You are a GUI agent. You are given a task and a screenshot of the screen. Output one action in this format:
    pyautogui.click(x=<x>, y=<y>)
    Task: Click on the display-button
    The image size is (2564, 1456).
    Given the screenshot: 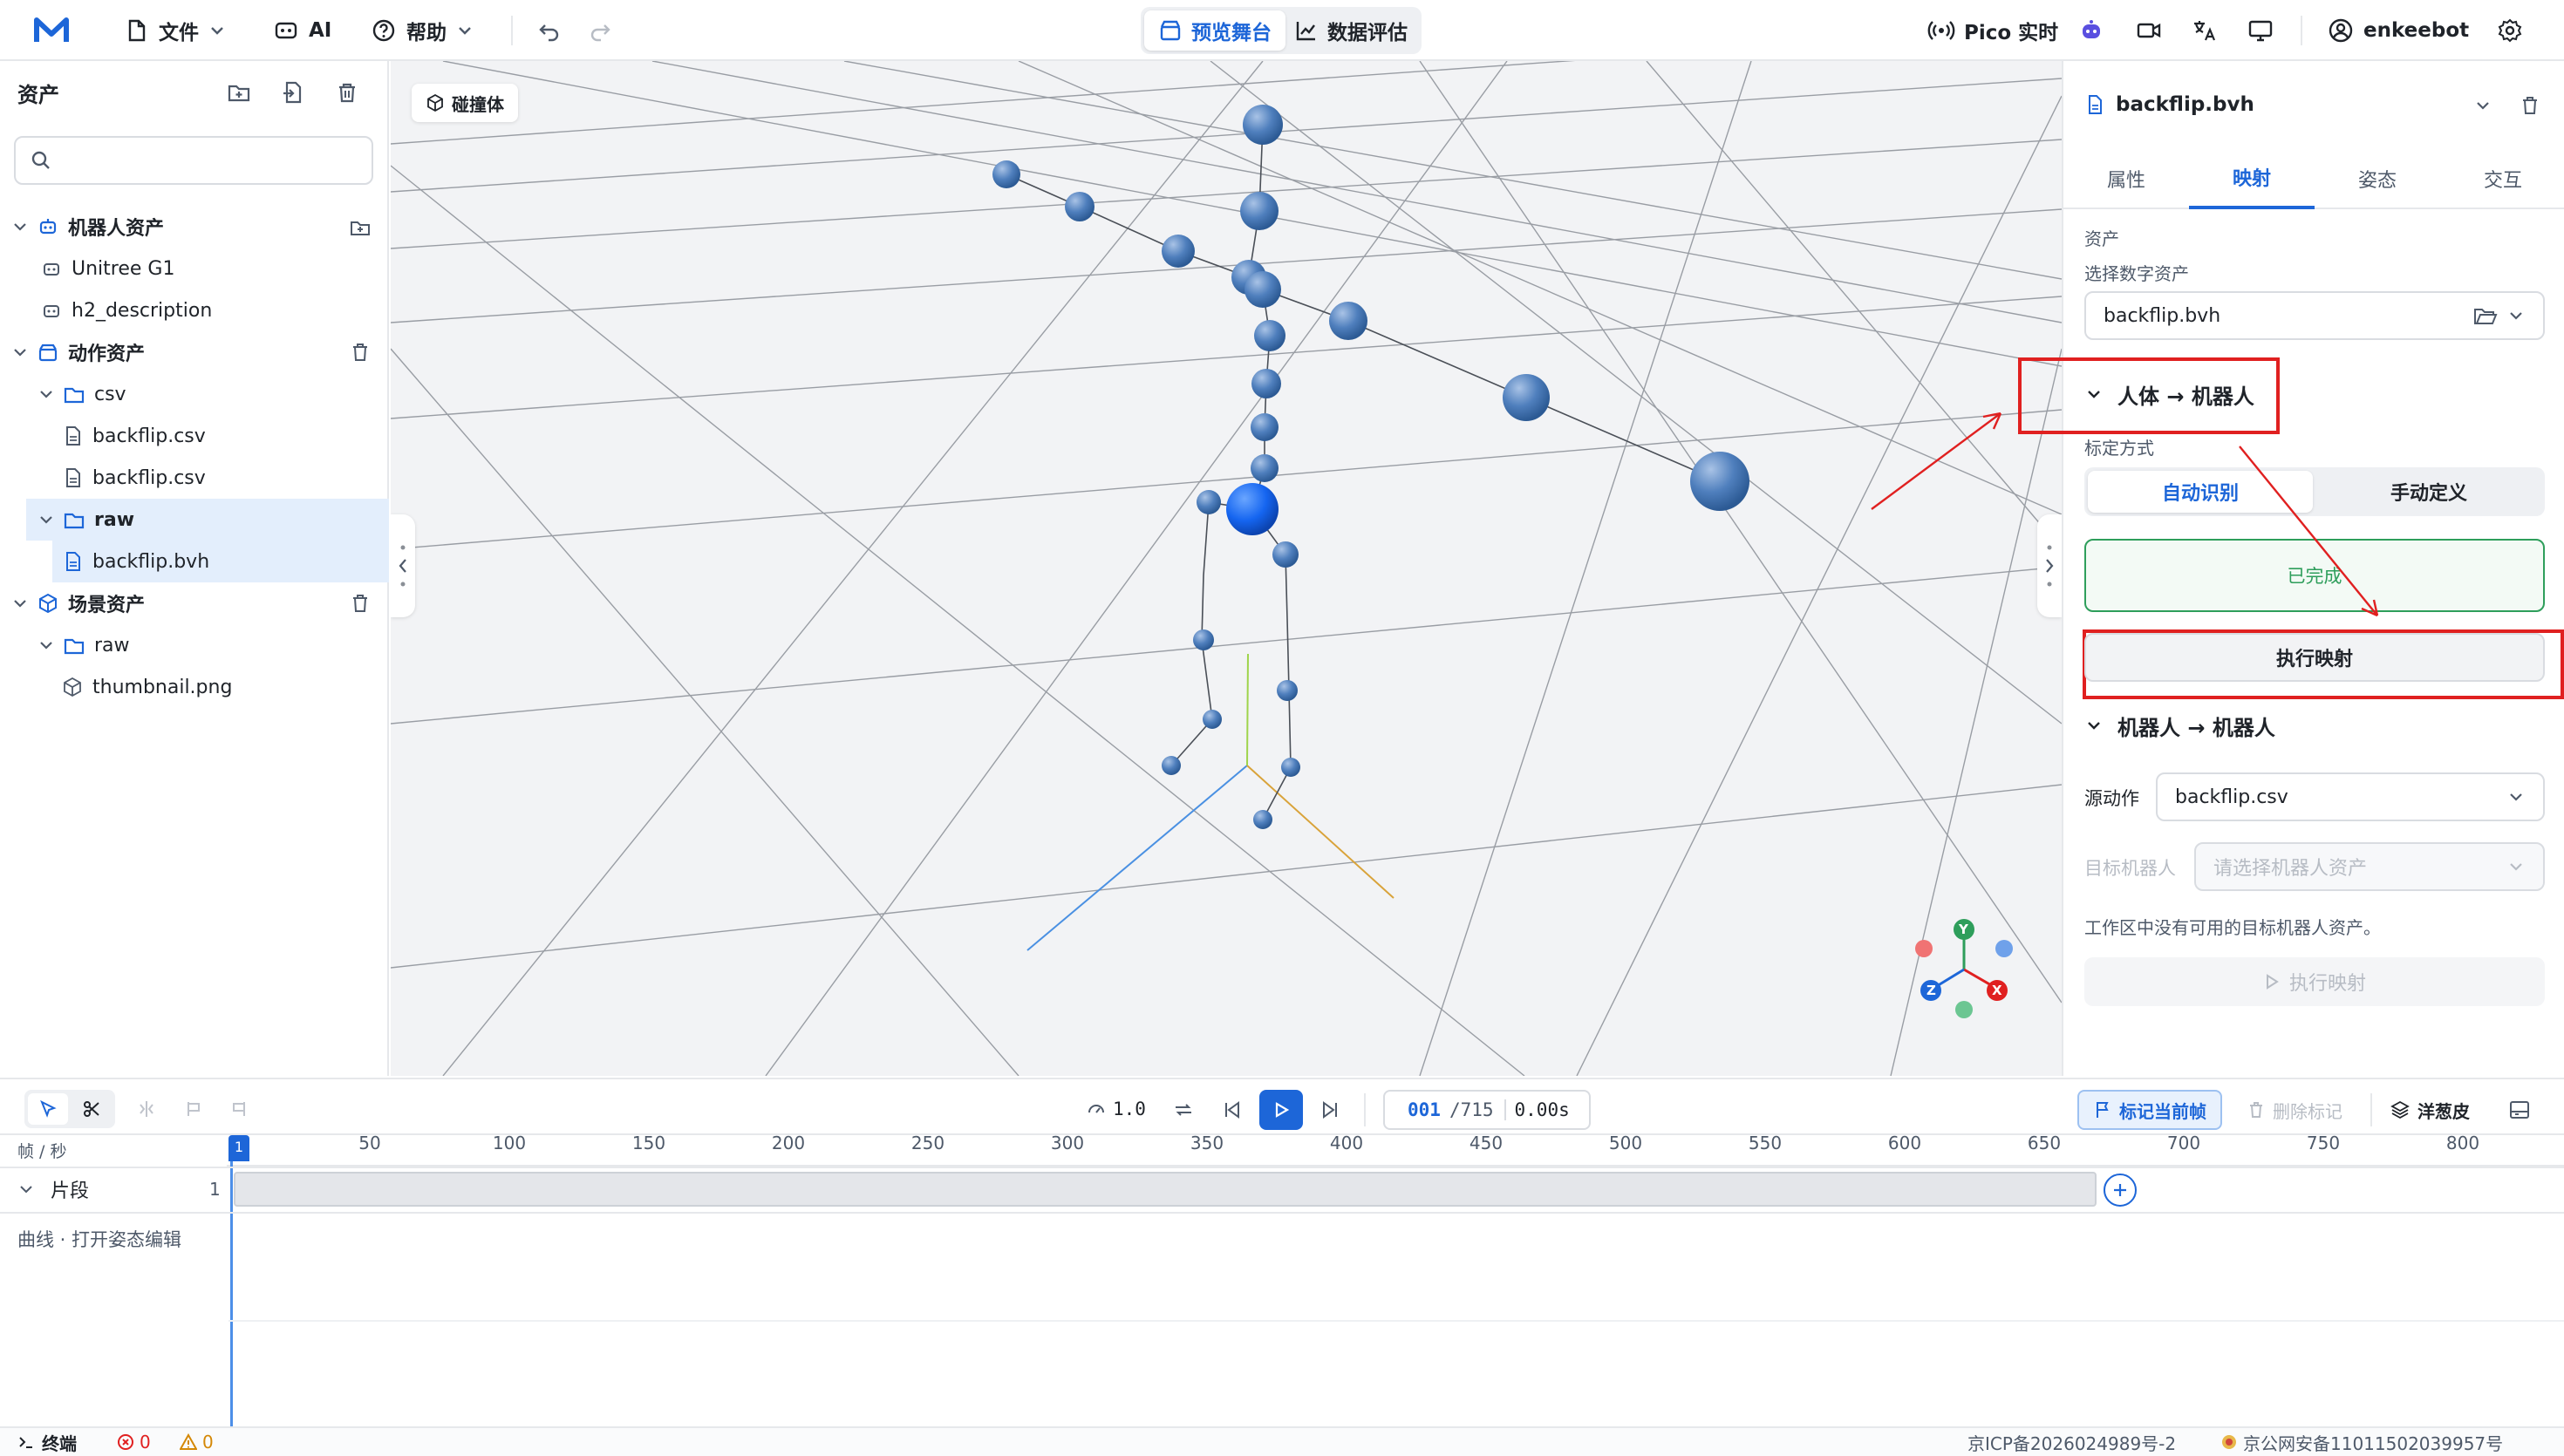 What is the action you would take?
    pyautogui.click(x=2260, y=30)
    